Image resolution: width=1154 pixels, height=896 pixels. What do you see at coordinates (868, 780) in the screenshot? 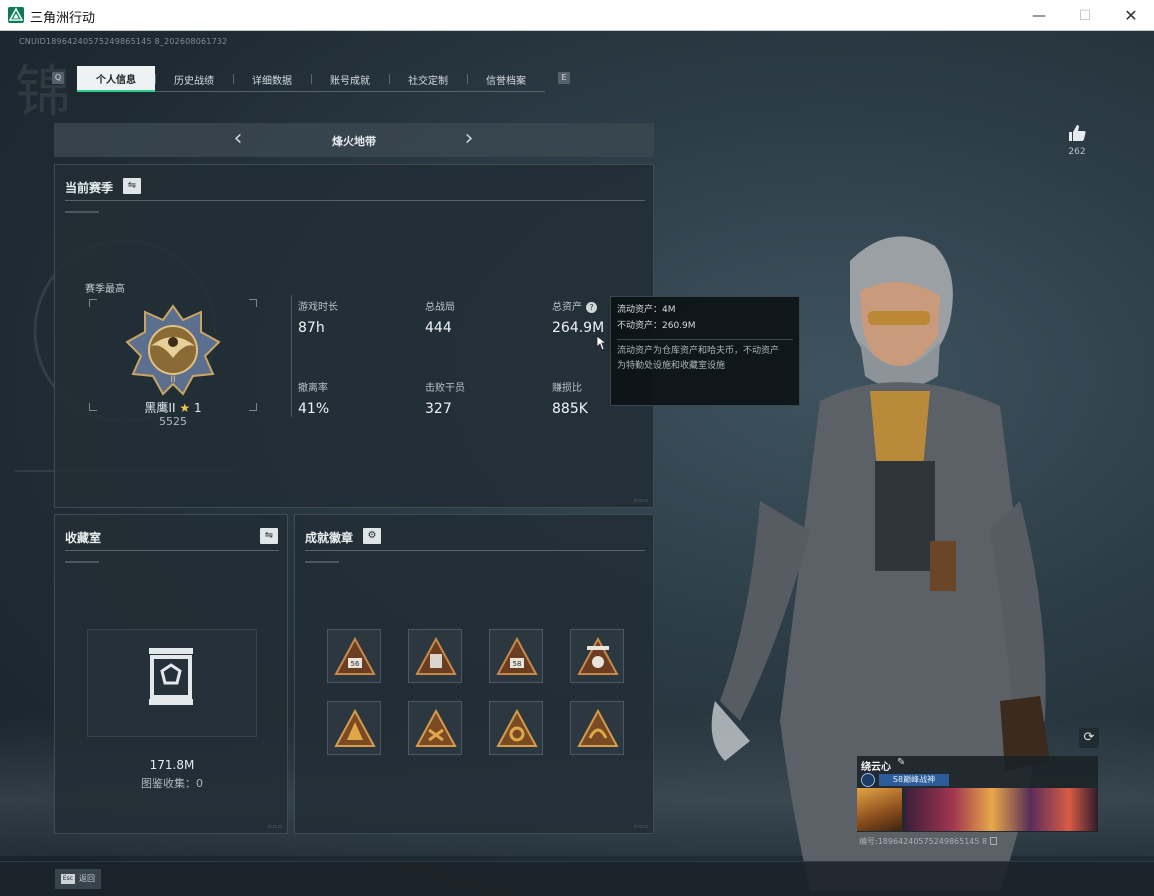
I see `season-rank-badge-icon` at bounding box center [868, 780].